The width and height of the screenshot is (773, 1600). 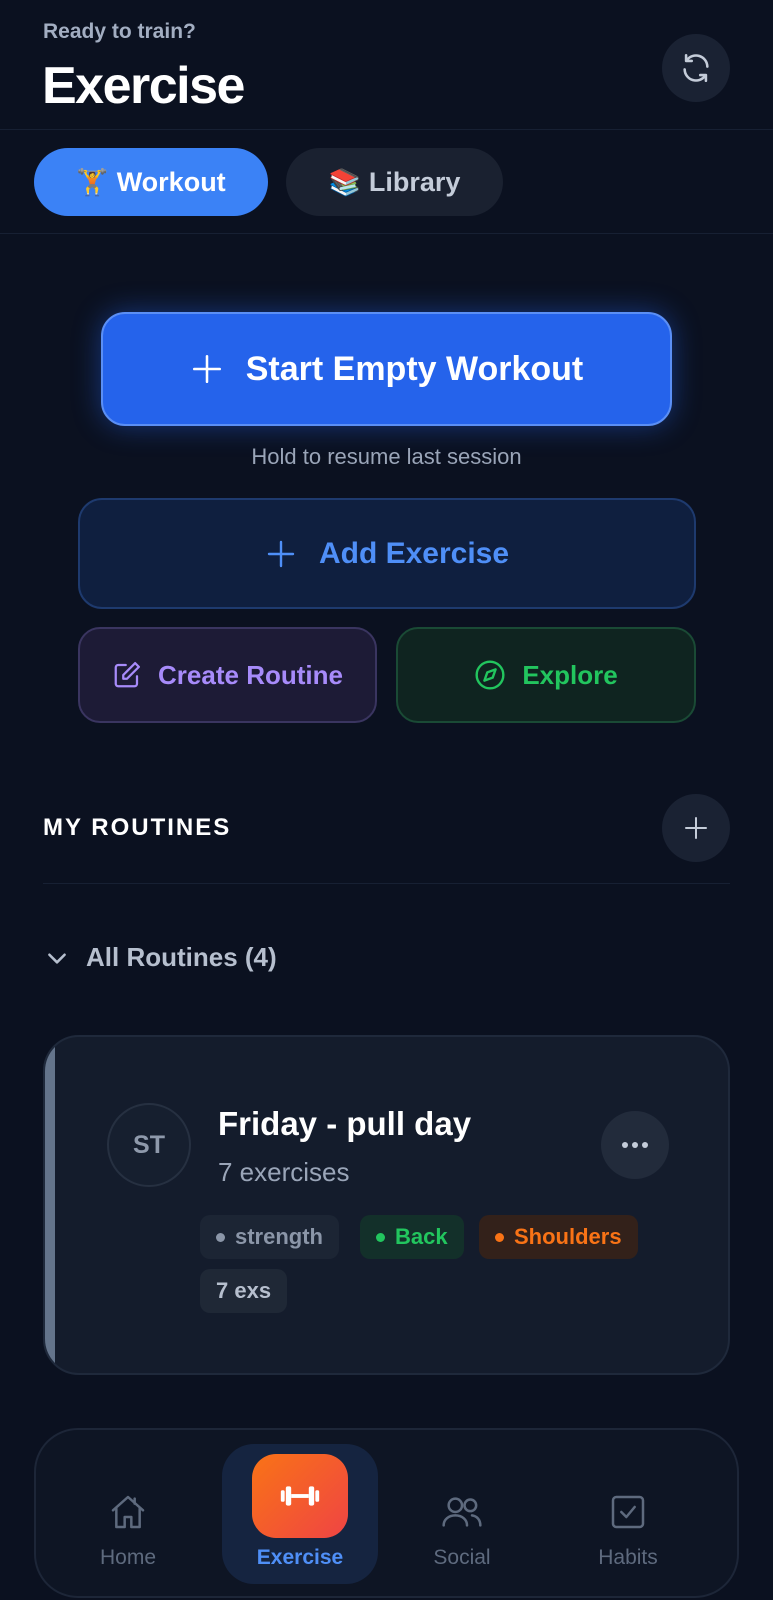 I want to click on nav-habits: Habits, so click(x=628, y=1514).